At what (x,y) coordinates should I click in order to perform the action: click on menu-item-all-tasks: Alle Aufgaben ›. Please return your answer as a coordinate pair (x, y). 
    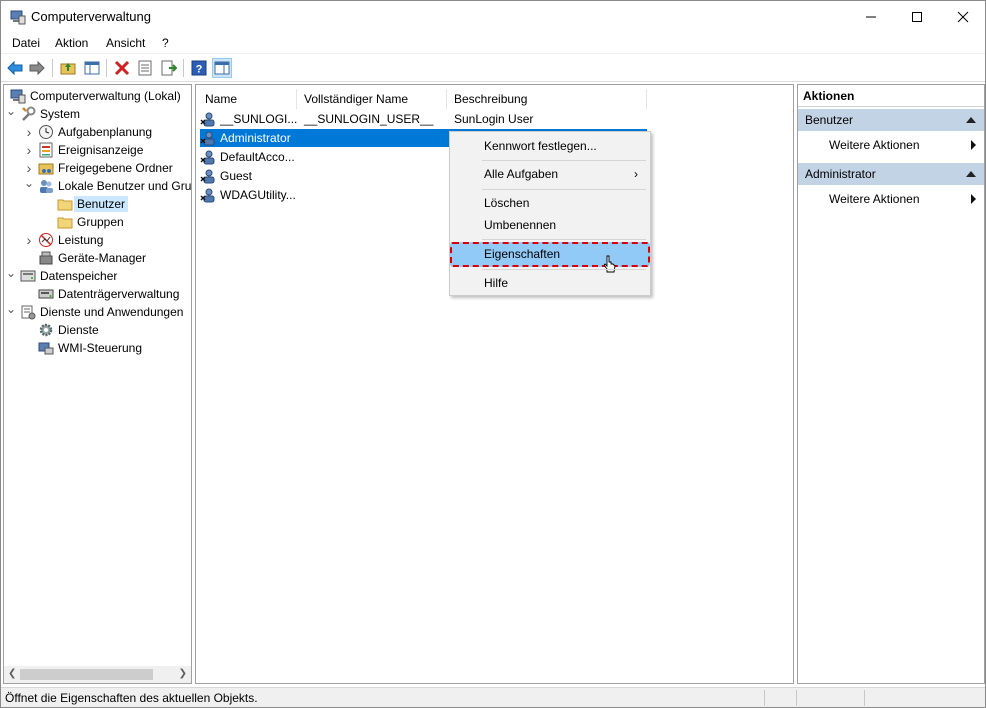
    Looking at the image, I should click on (550, 174).